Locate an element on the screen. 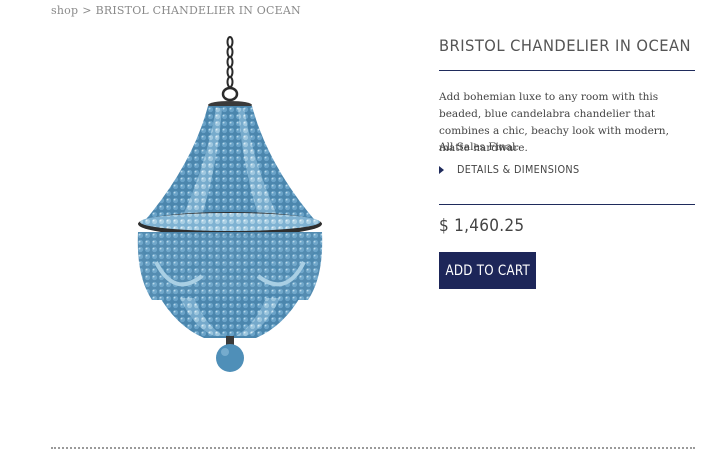 This screenshot has width=725, height=455. sales-note: All Sales Final. is located at coordinates (479, 147).